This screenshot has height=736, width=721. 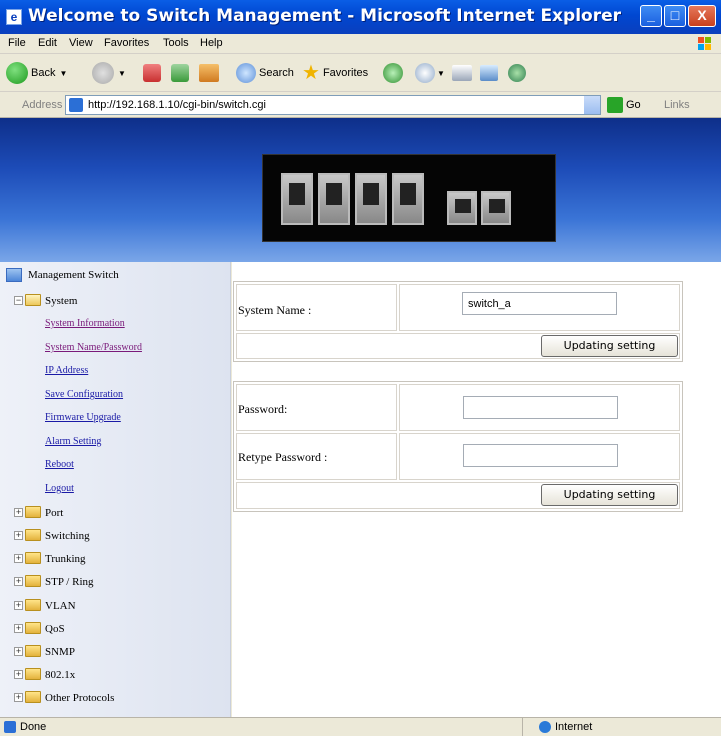 I want to click on media-icon, so click(x=393, y=73).